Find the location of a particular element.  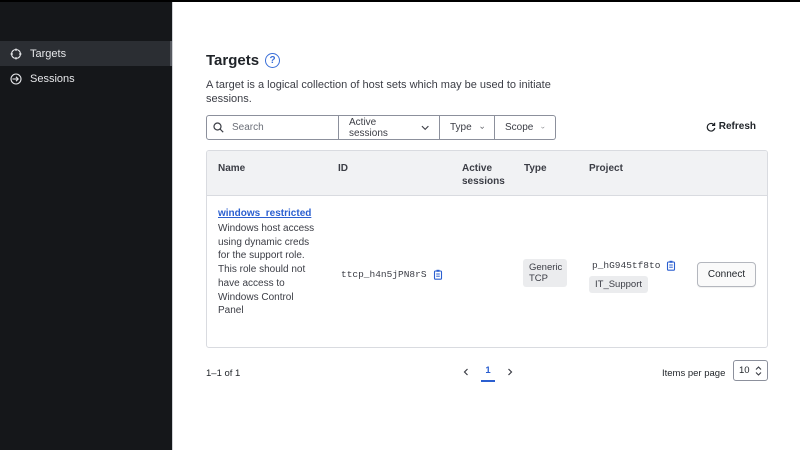

chevron-up-down-icon is located at coordinates (758, 370).